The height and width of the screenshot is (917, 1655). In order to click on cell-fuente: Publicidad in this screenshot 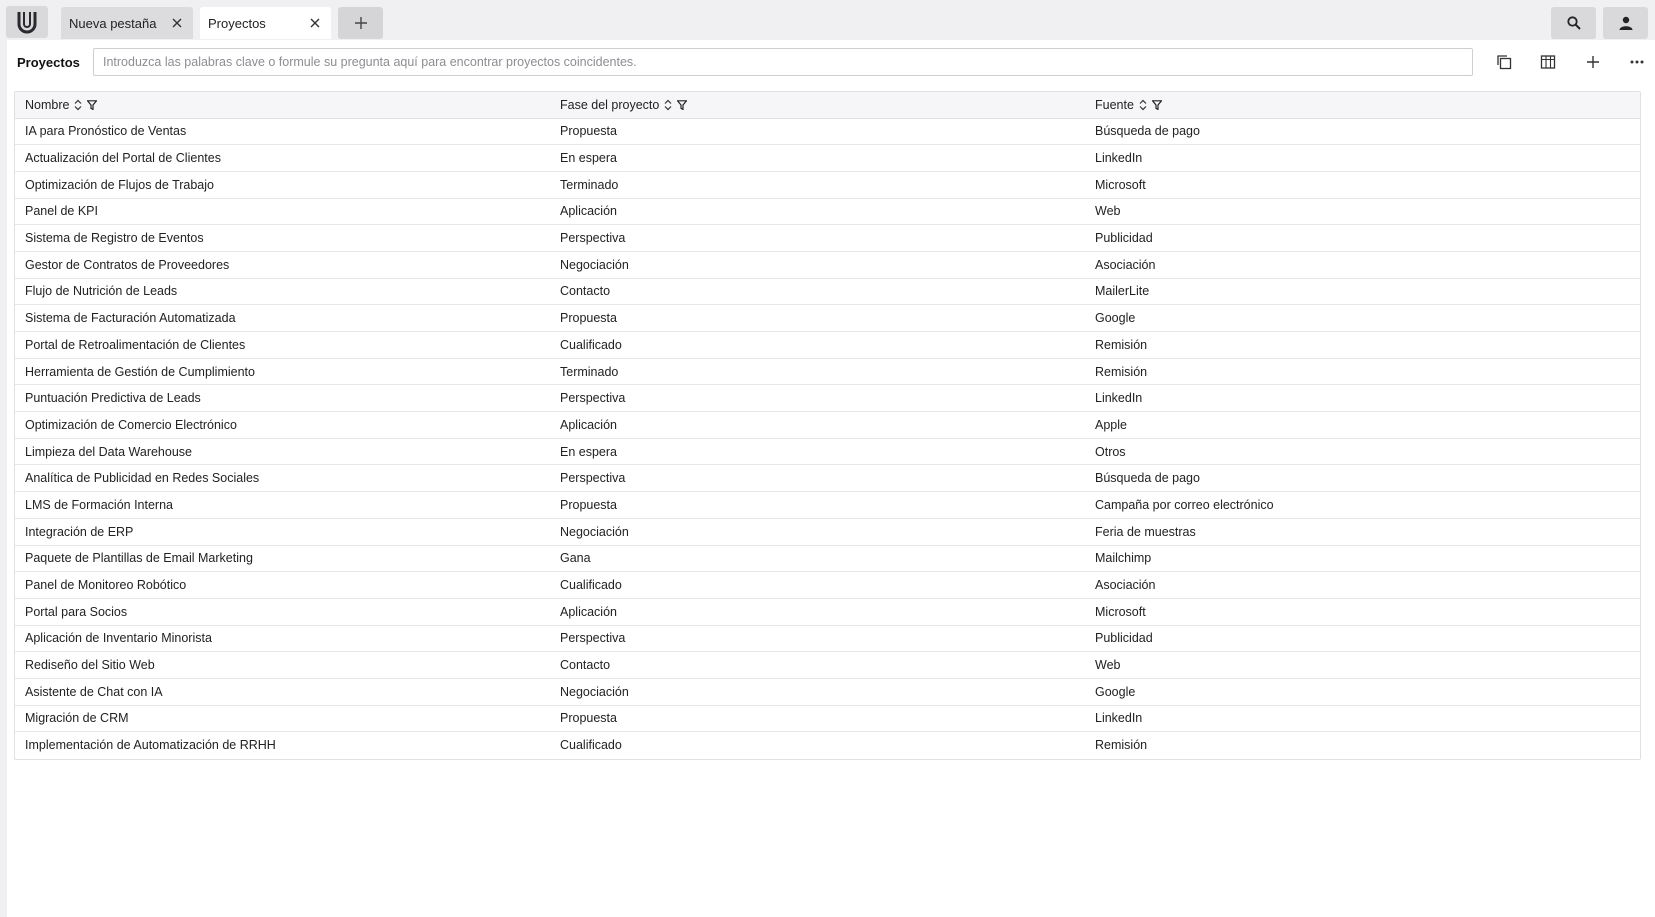, I will do `click(1362, 238)`.